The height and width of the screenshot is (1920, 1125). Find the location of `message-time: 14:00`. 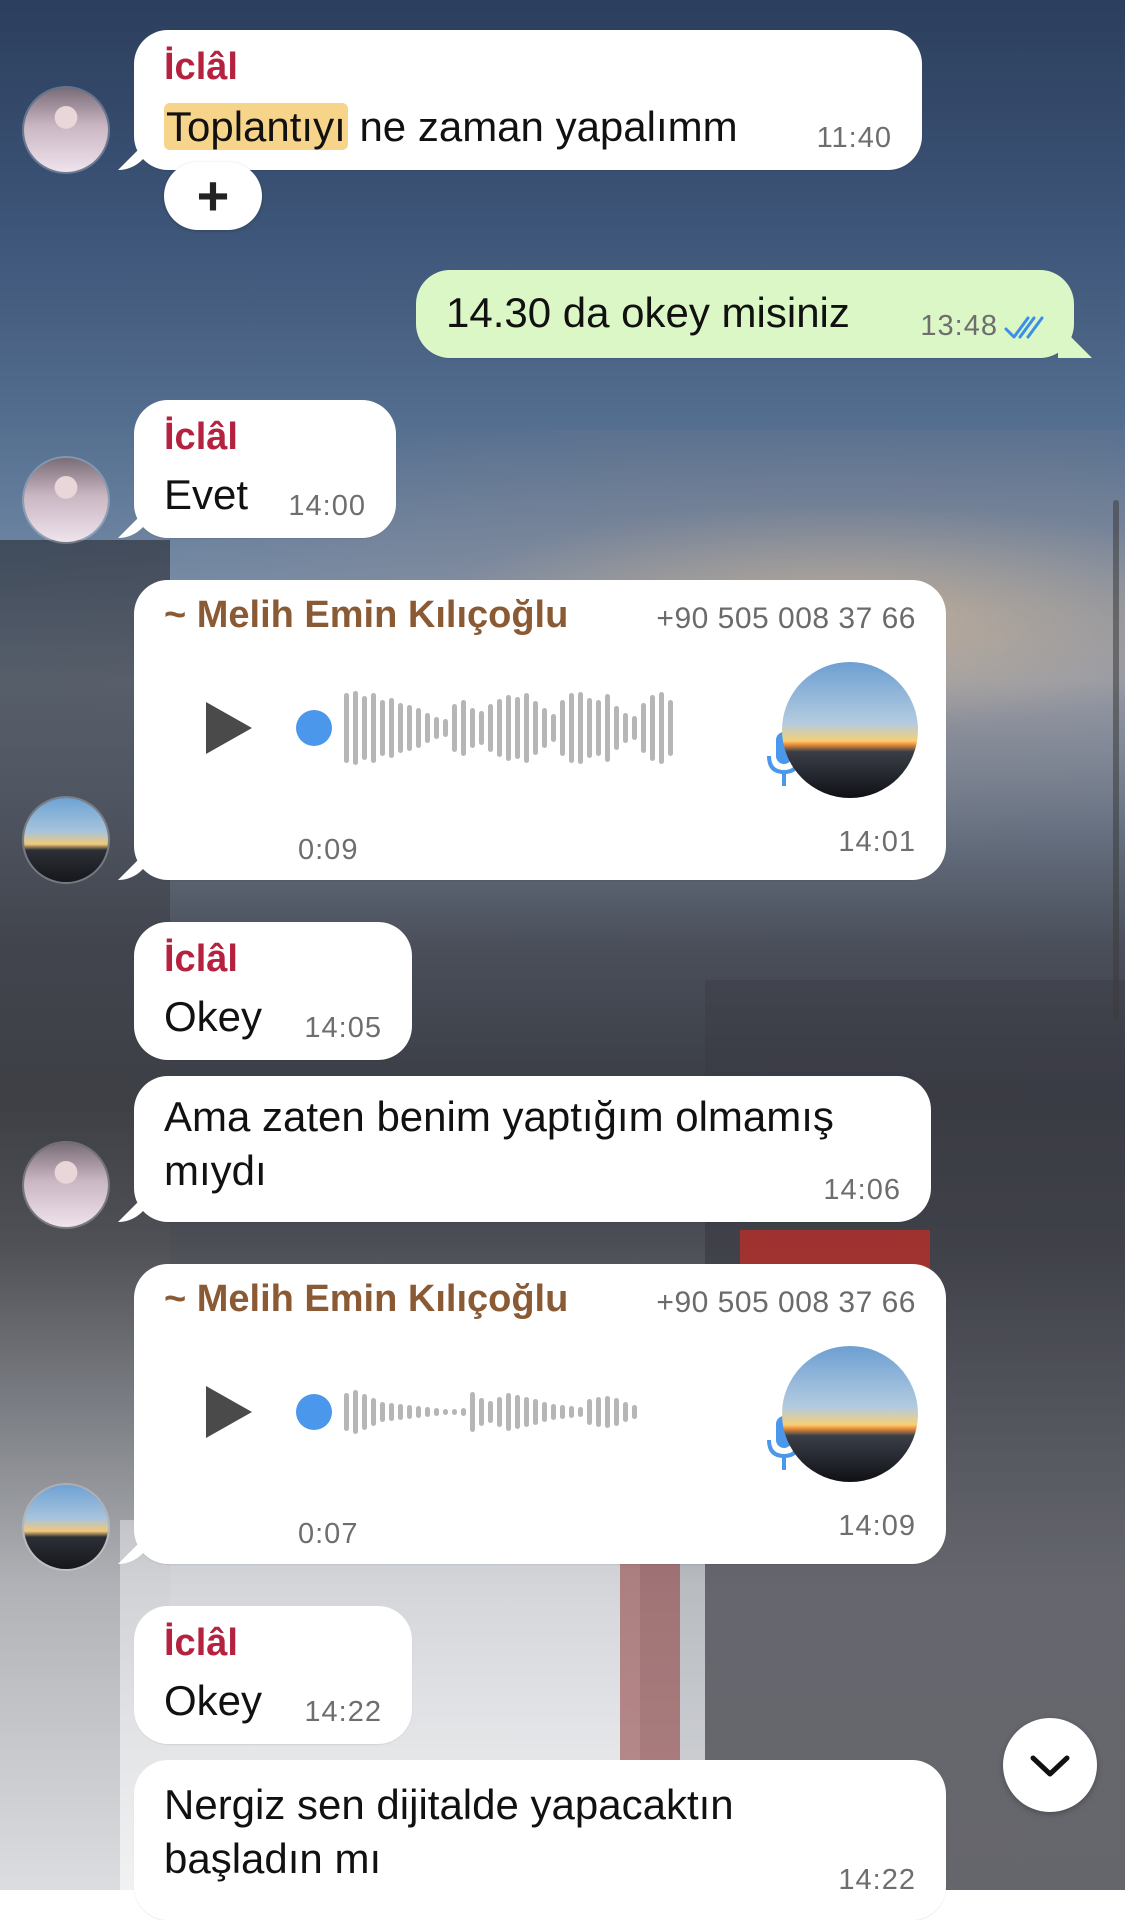

message-time: 14:00 is located at coordinates (327, 506).